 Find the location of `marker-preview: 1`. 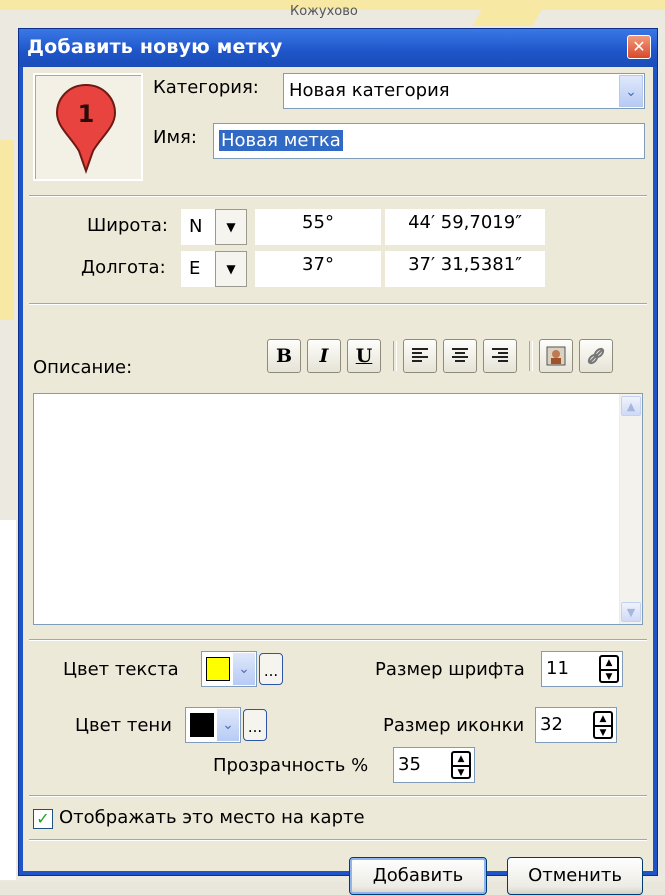

marker-preview: 1 is located at coordinates (88, 127).